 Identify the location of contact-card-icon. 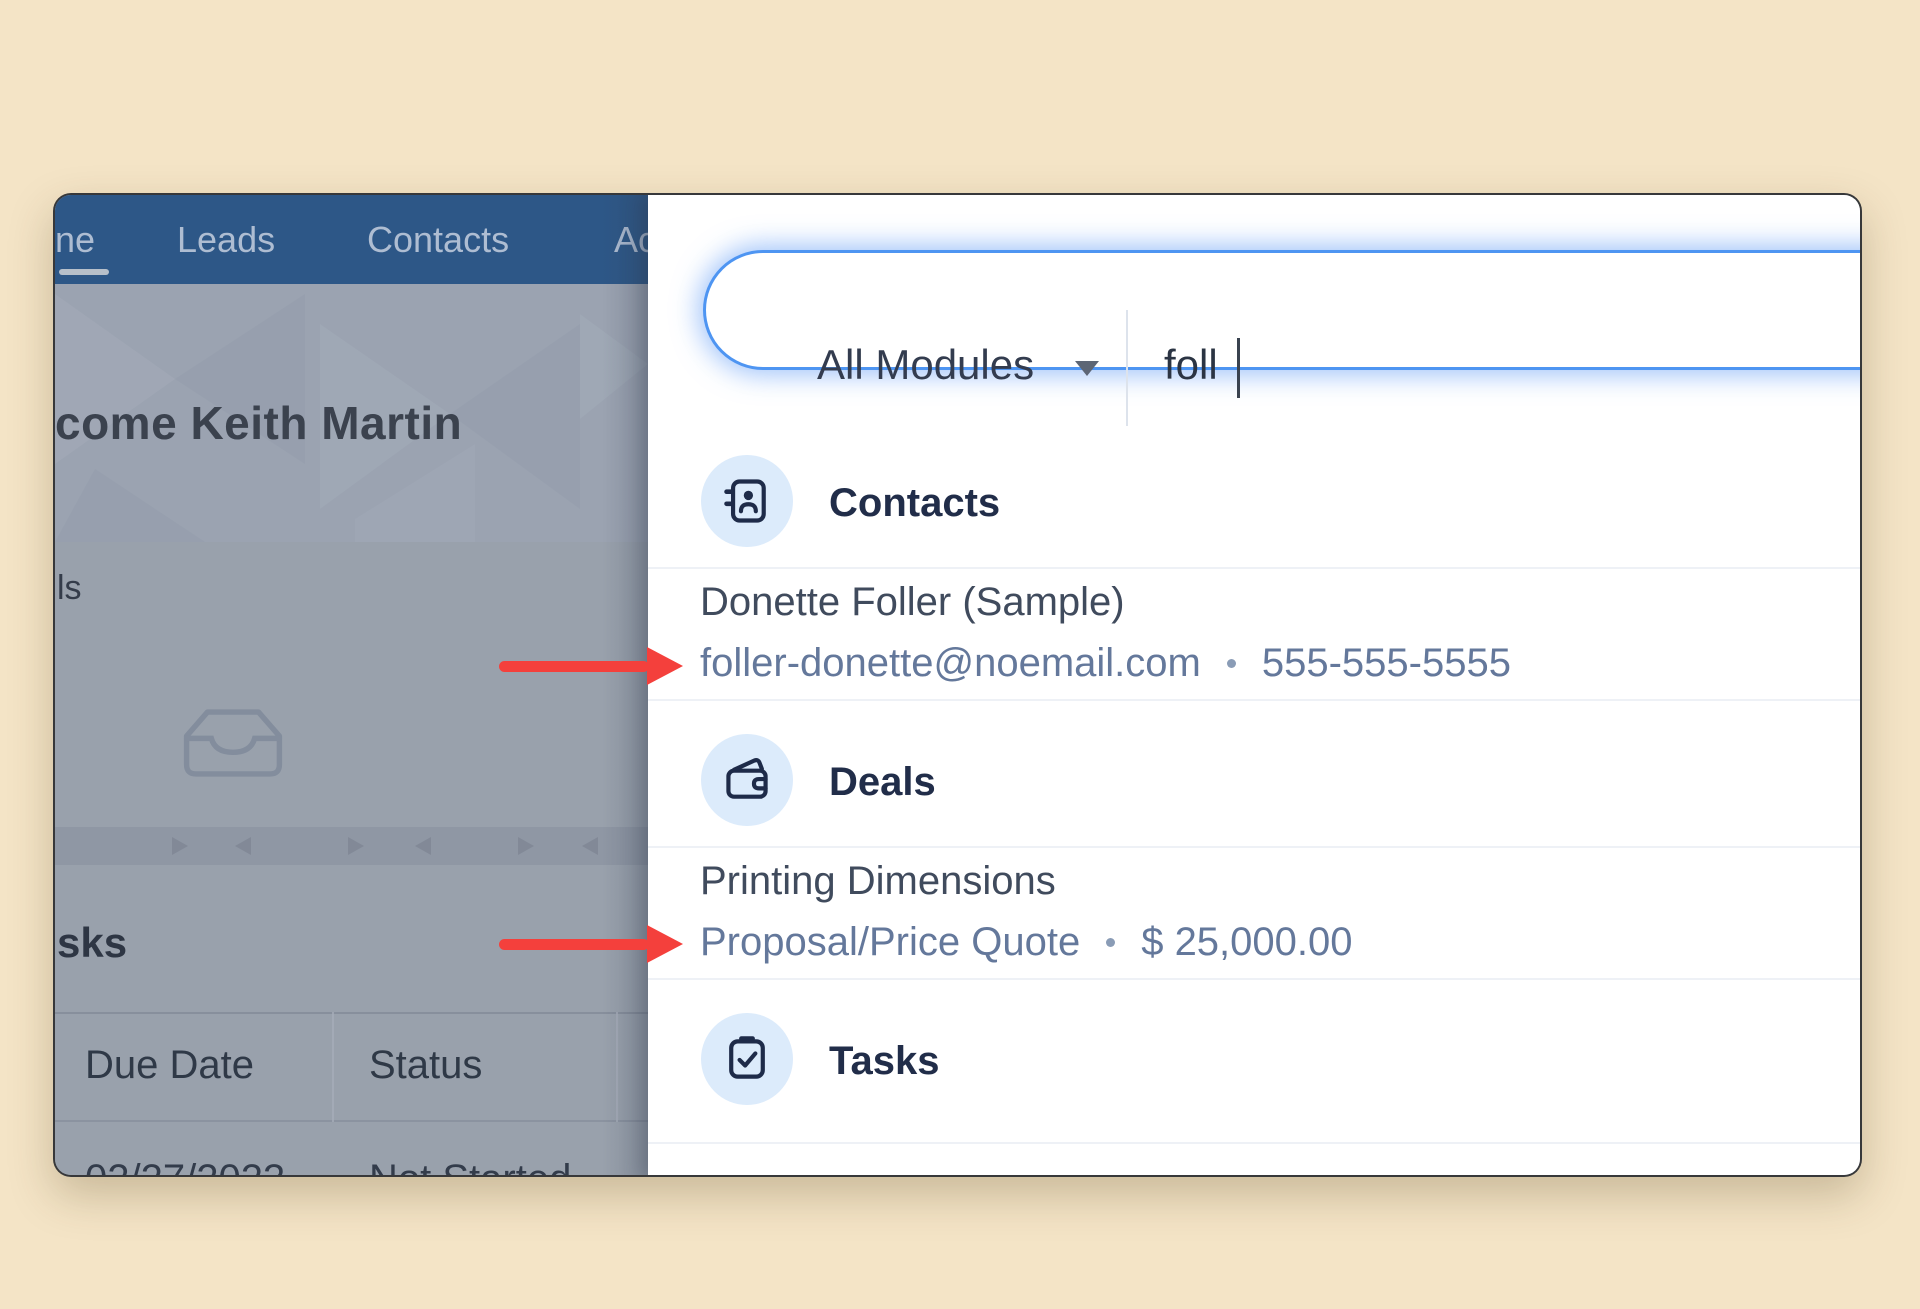
(745, 501).